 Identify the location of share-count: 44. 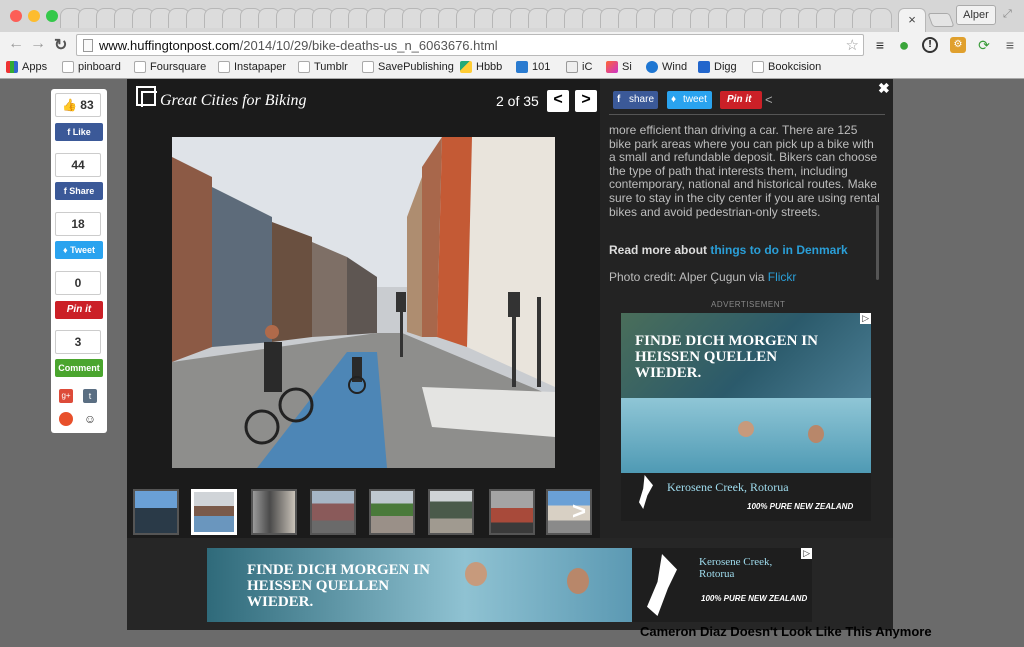
(78, 165).